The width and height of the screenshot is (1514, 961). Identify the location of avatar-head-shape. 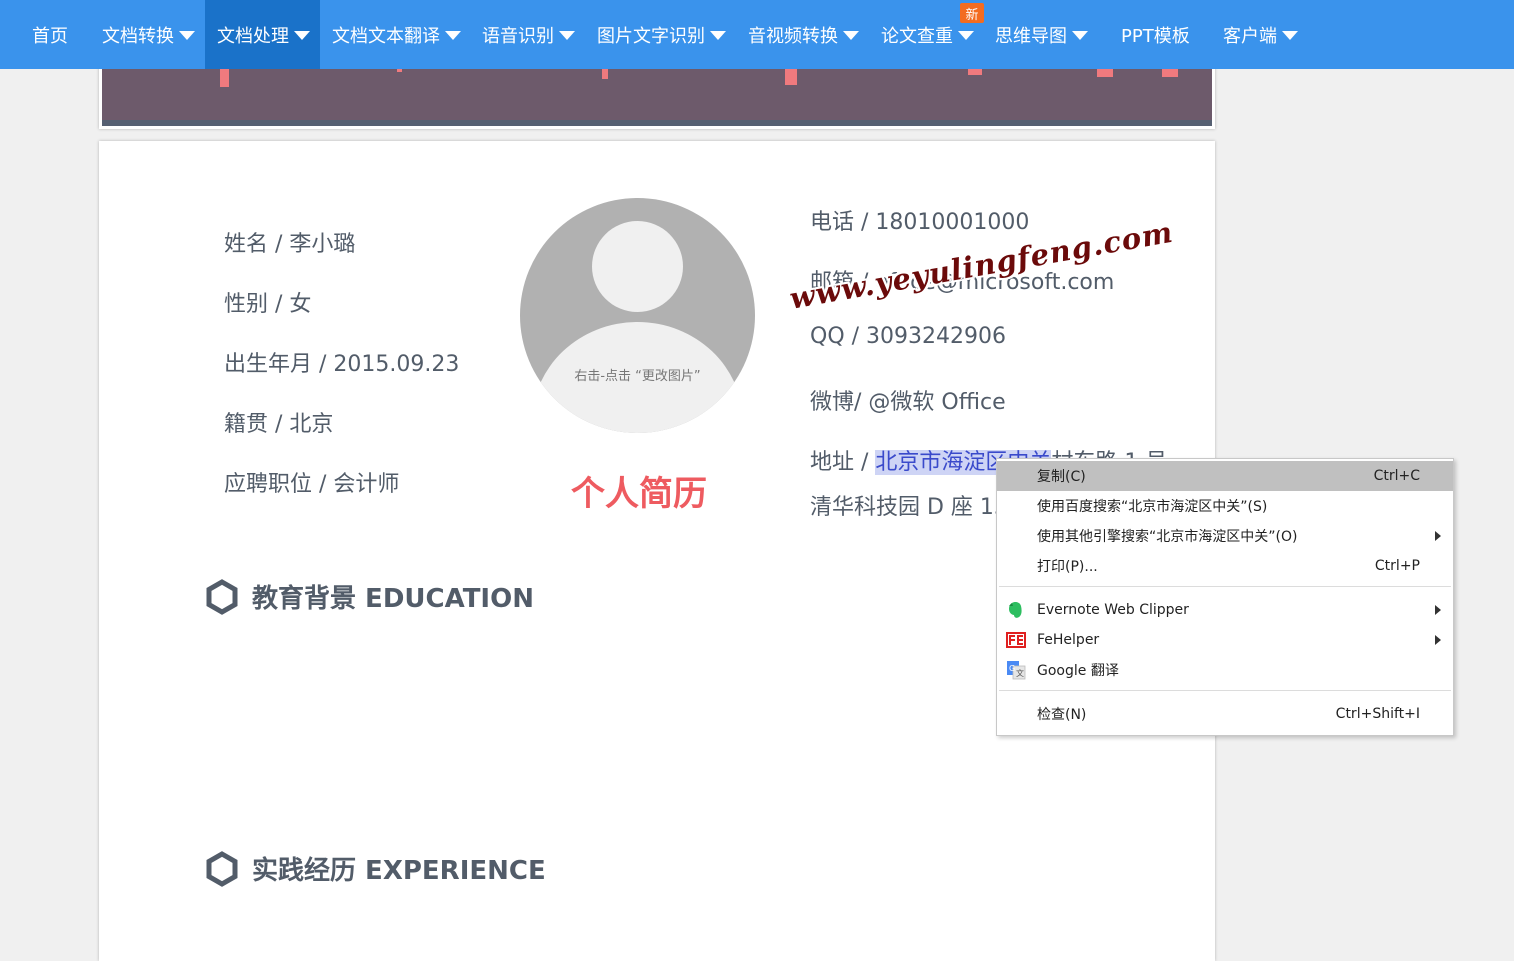
(637, 266).